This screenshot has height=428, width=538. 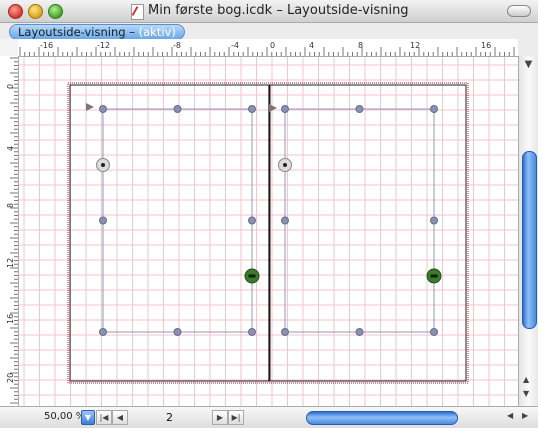 I want to click on scroll-up-arrow-icon: ▼, so click(x=528, y=64).